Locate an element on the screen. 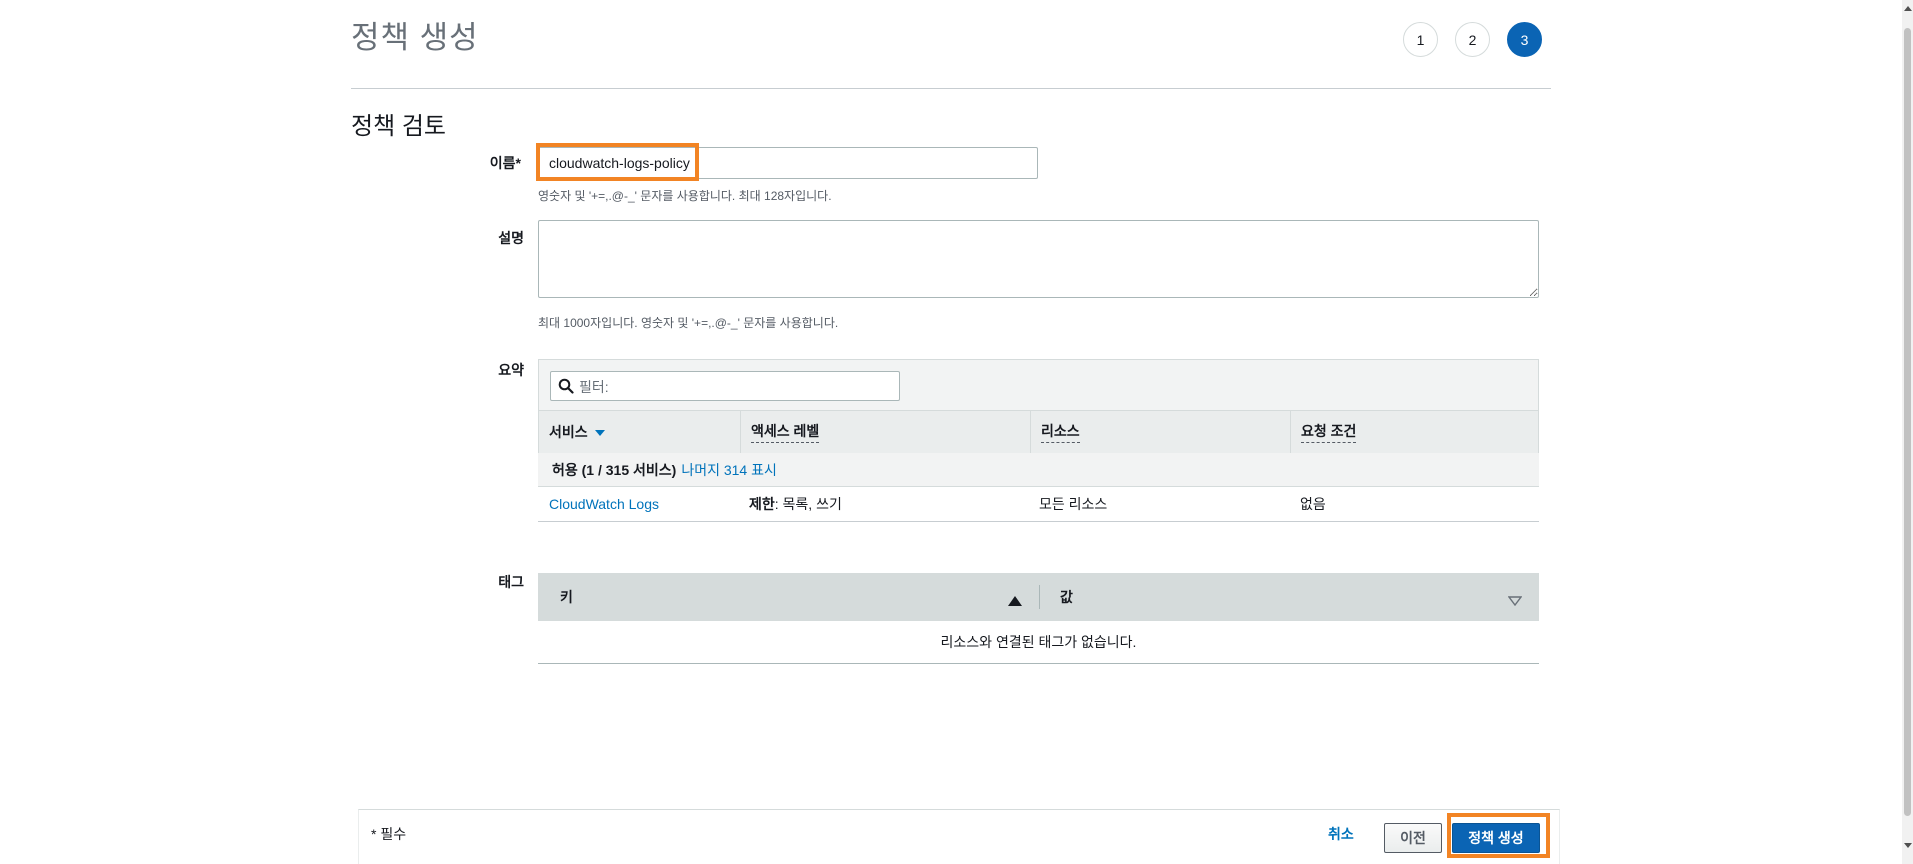  tag-value-header: 값 is located at coordinates (1066, 597).